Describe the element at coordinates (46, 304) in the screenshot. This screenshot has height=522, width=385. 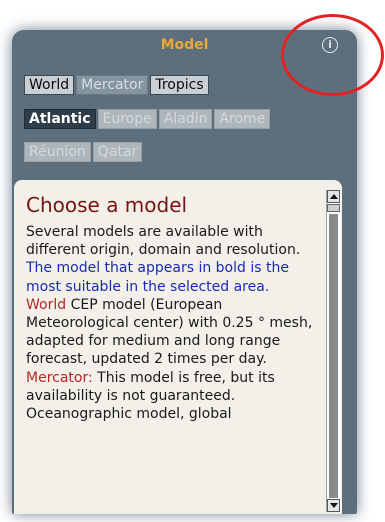
I see `world-label: World` at that location.